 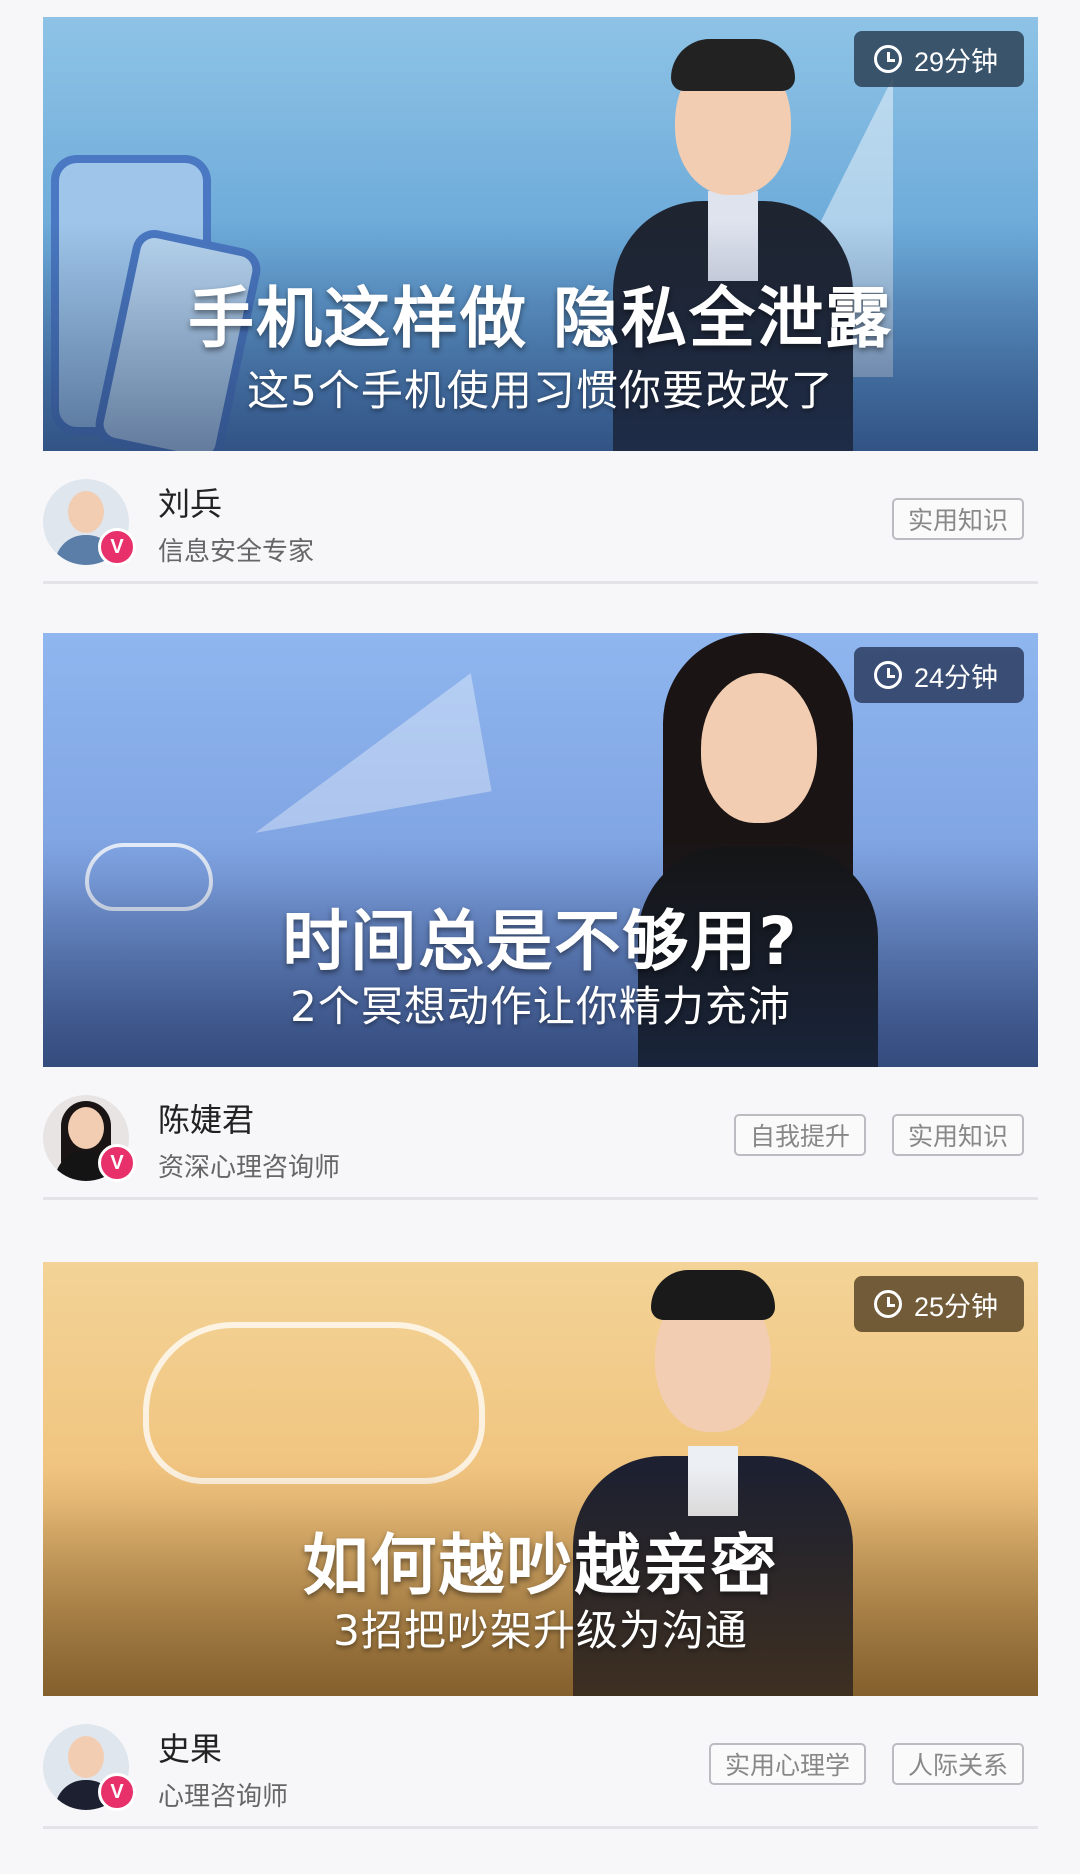 I want to click on course-title: 手机这样做 隐私全泄露, so click(x=540, y=318).